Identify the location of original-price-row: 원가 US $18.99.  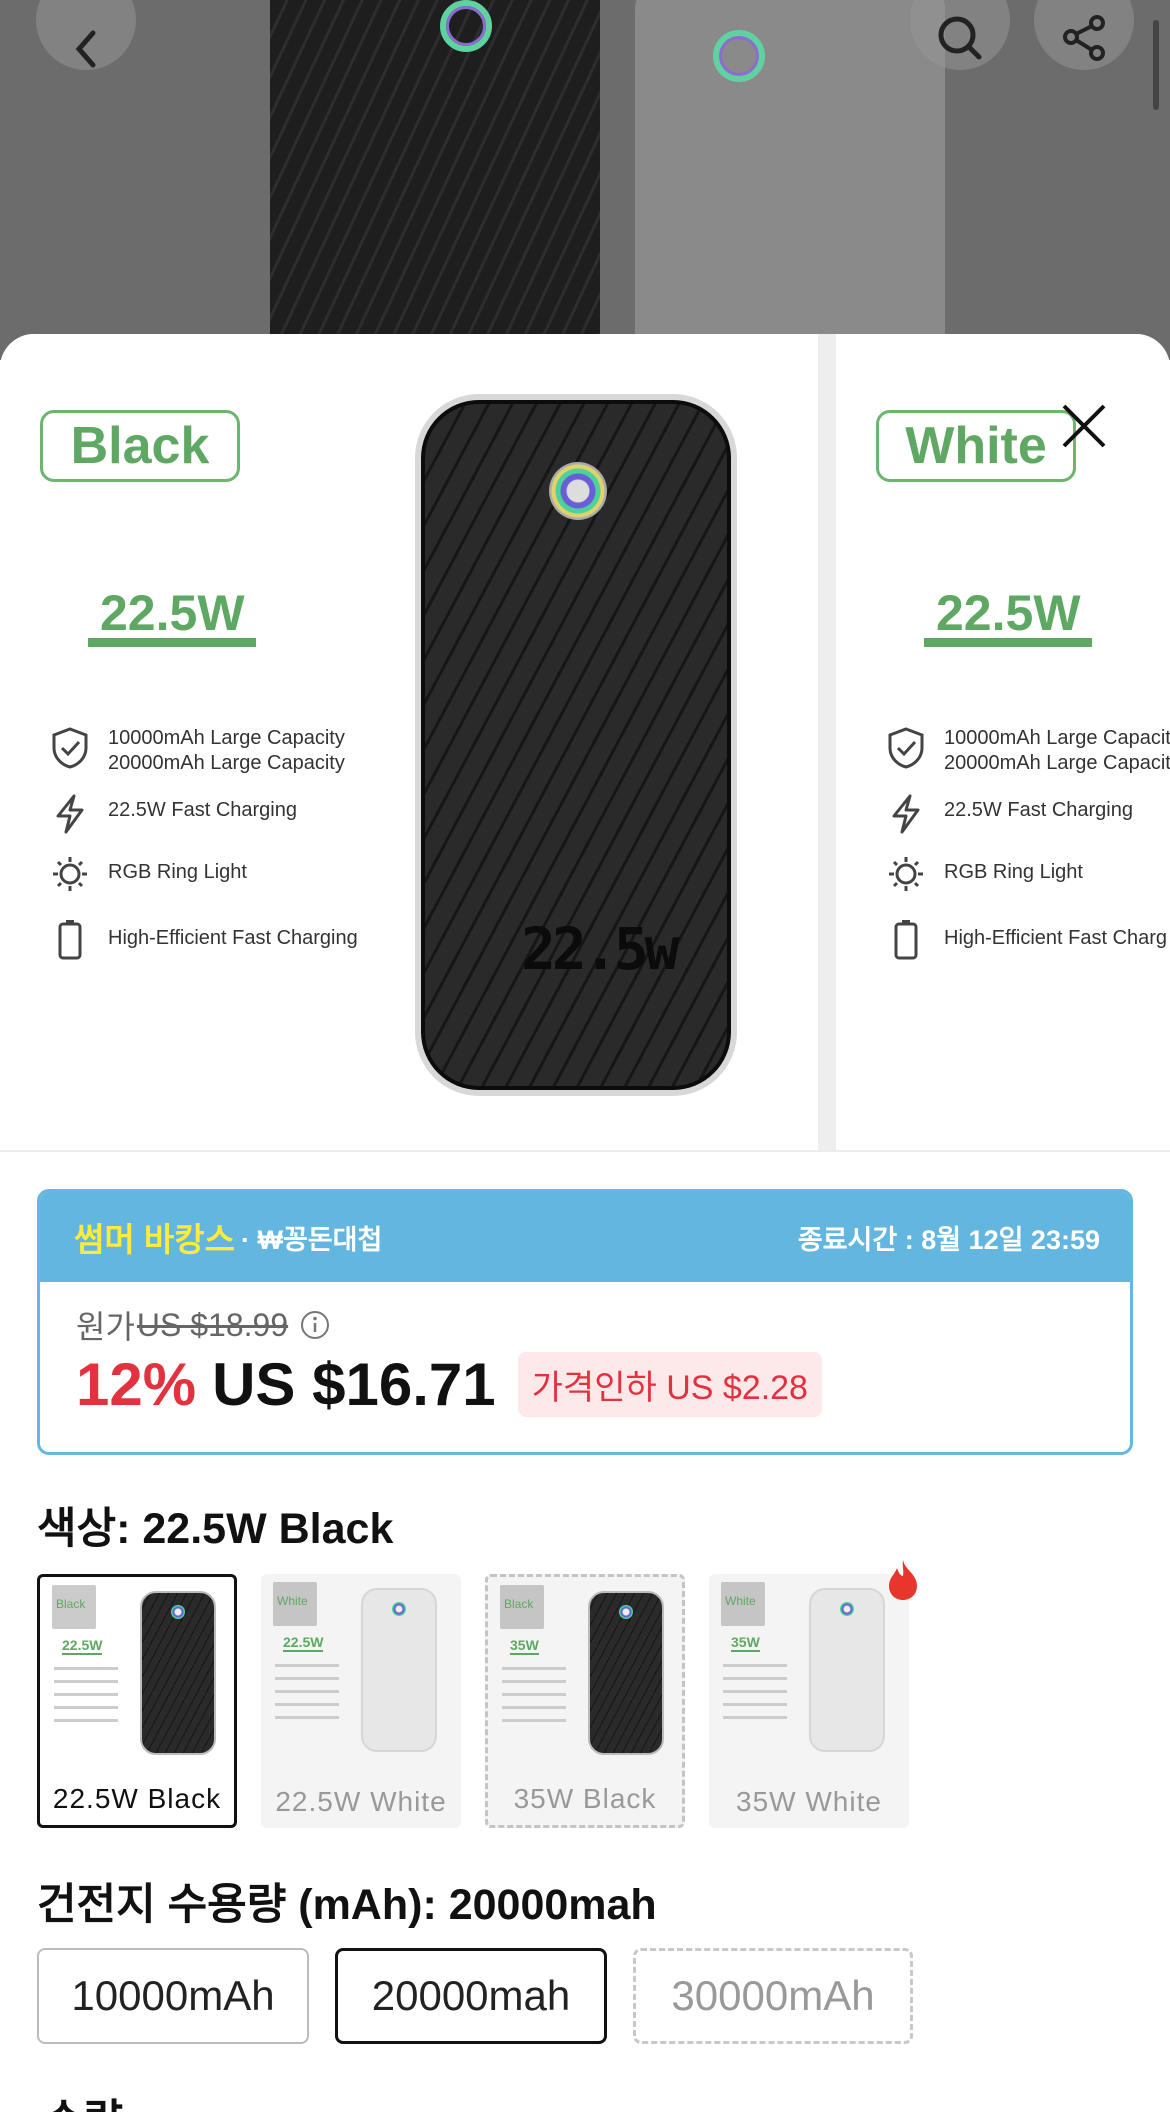
(603, 1325).